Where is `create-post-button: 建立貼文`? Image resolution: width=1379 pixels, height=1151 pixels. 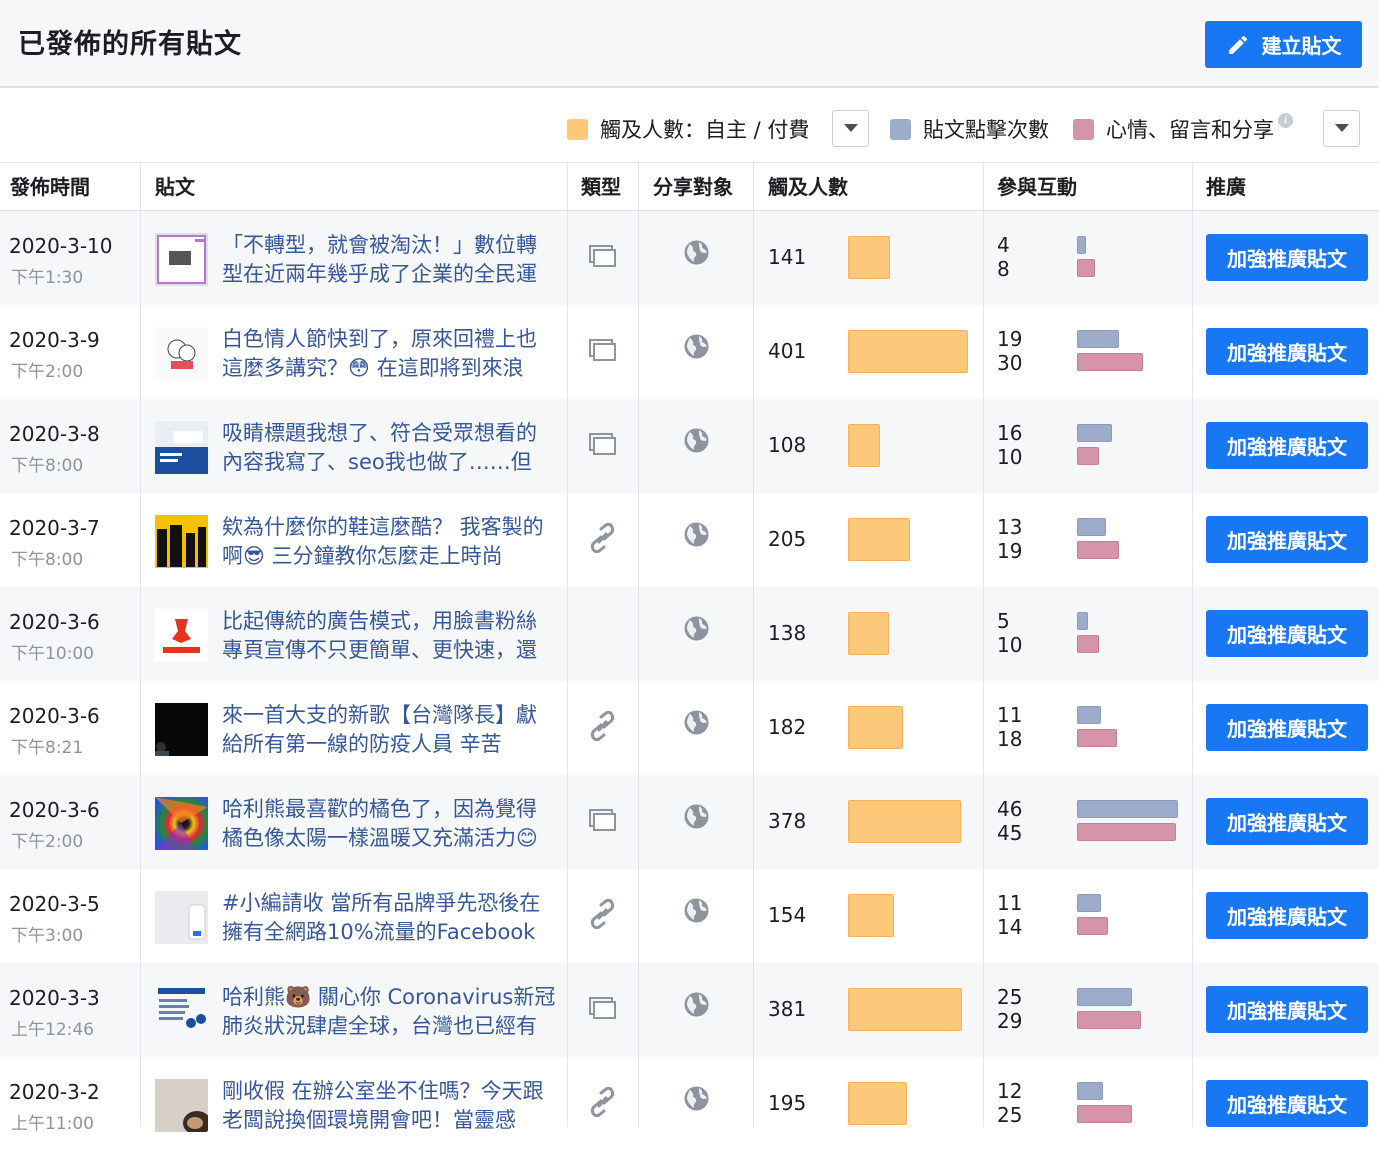 create-post-button: 建立貼文 is located at coordinates (1283, 44).